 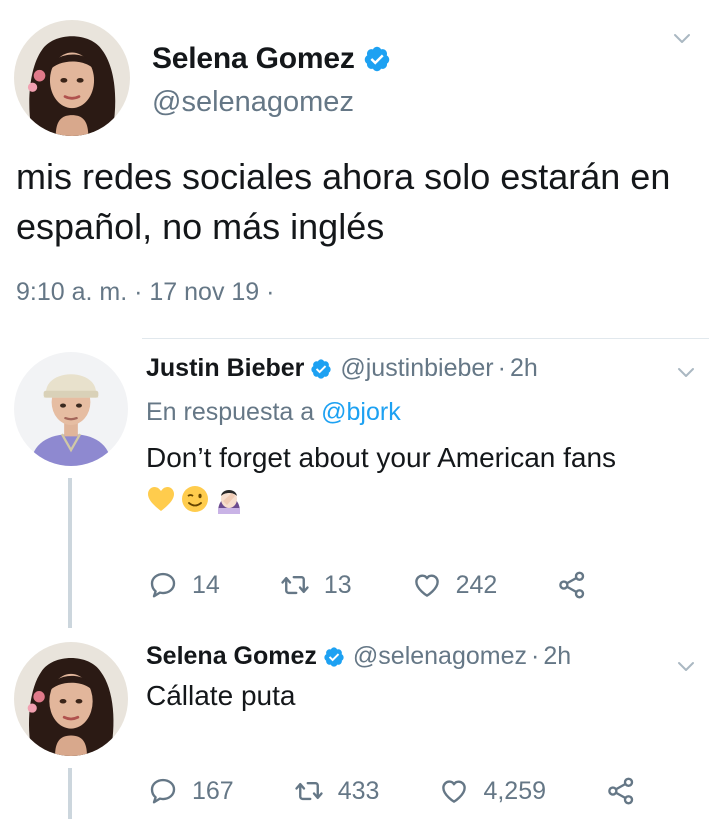 What do you see at coordinates (145, 292) in the screenshot?
I see `tweet-timestamp: 9:10 a. m. · 17 nov 19 ·` at bounding box center [145, 292].